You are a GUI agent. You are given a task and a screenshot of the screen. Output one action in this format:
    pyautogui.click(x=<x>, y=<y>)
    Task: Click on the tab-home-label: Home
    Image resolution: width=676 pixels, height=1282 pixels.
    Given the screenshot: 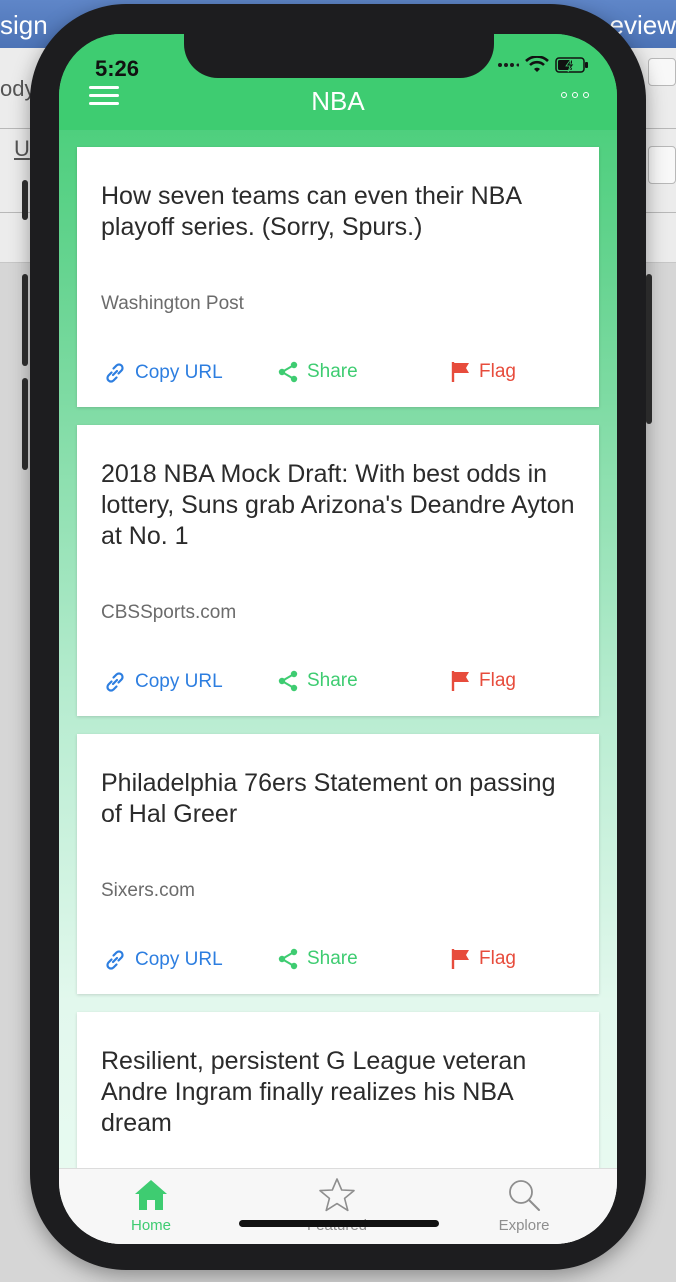 What is the action you would take?
    pyautogui.click(x=150, y=1225)
    